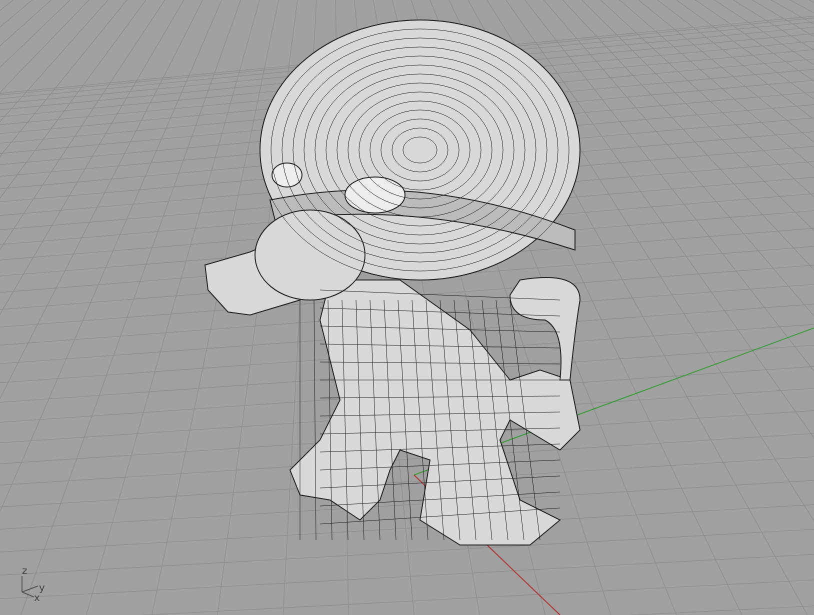  I want to click on axis-label: y, so click(42, 588).